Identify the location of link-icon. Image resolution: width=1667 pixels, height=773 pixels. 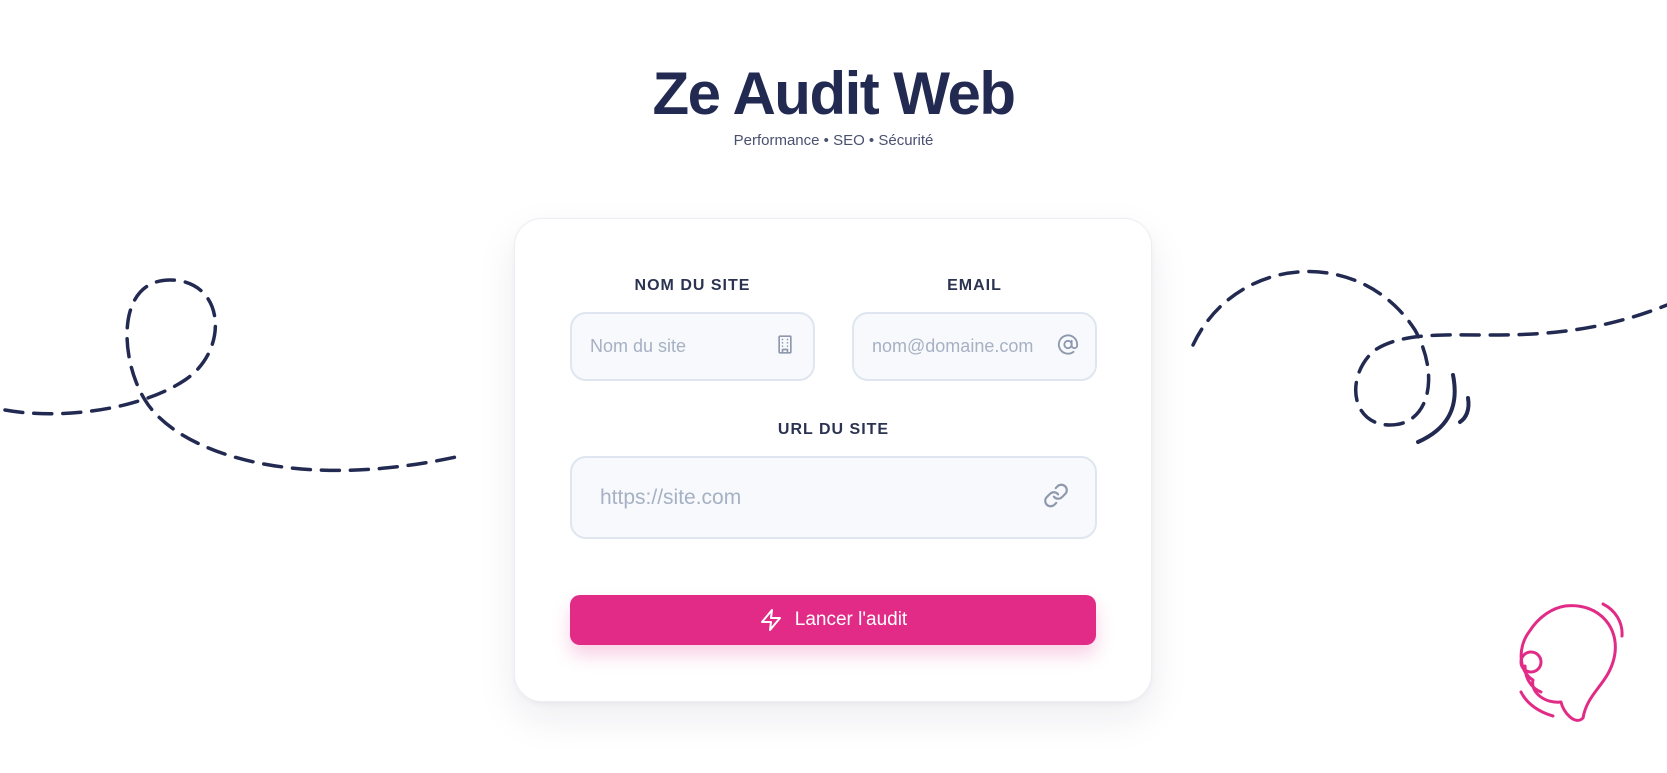
(1056, 497).